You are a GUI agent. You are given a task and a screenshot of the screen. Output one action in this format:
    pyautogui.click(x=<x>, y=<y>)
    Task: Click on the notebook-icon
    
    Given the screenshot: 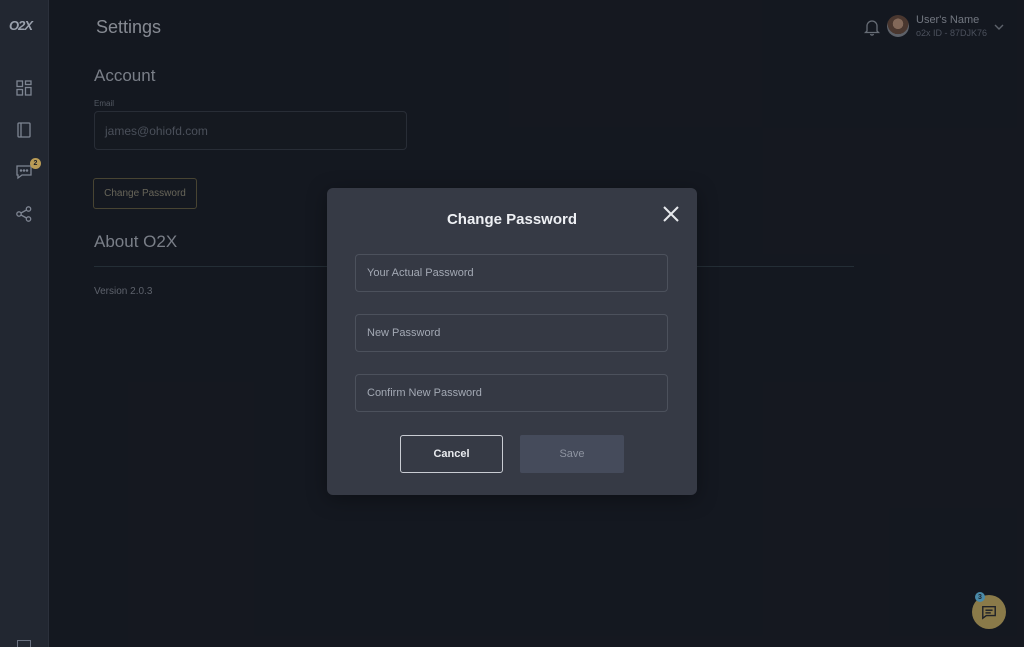 What is the action you would take?
    pyautogui.click(x=24, y=130)
    